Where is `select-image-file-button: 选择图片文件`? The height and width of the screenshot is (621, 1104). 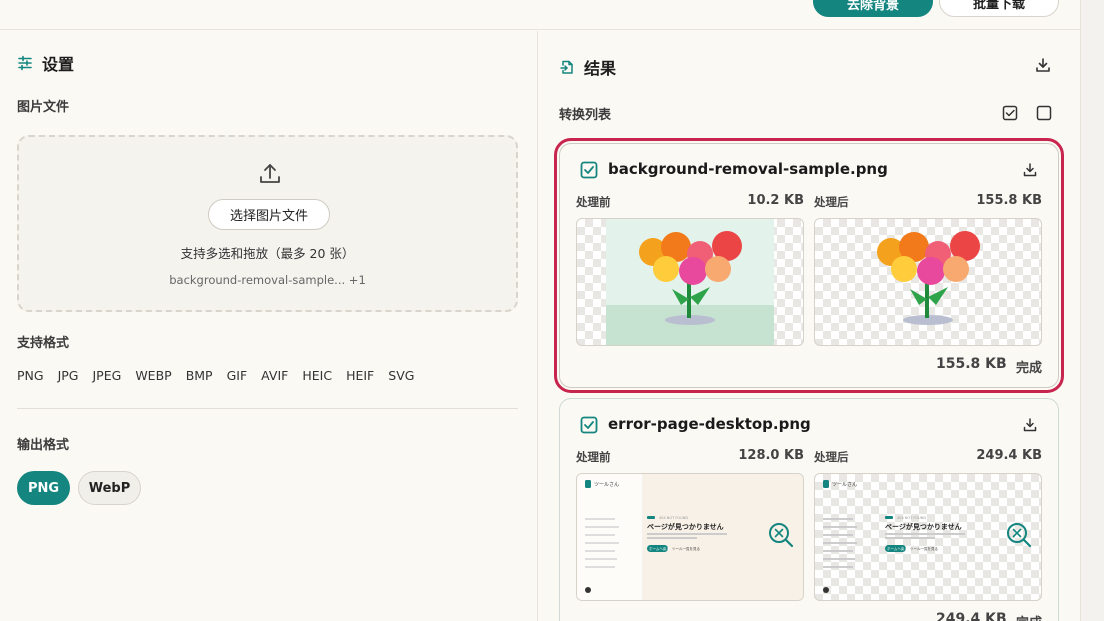
select-image-file-button: 选择图片文件 is located at coordinates (269, 214).